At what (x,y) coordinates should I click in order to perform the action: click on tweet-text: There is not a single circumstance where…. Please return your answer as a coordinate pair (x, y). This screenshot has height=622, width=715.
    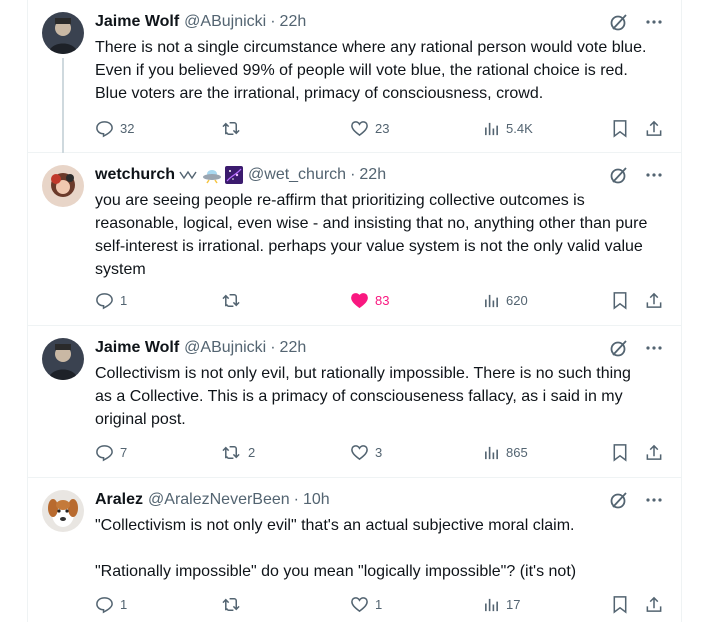
    Looking at the image, I should click on (371, 70).